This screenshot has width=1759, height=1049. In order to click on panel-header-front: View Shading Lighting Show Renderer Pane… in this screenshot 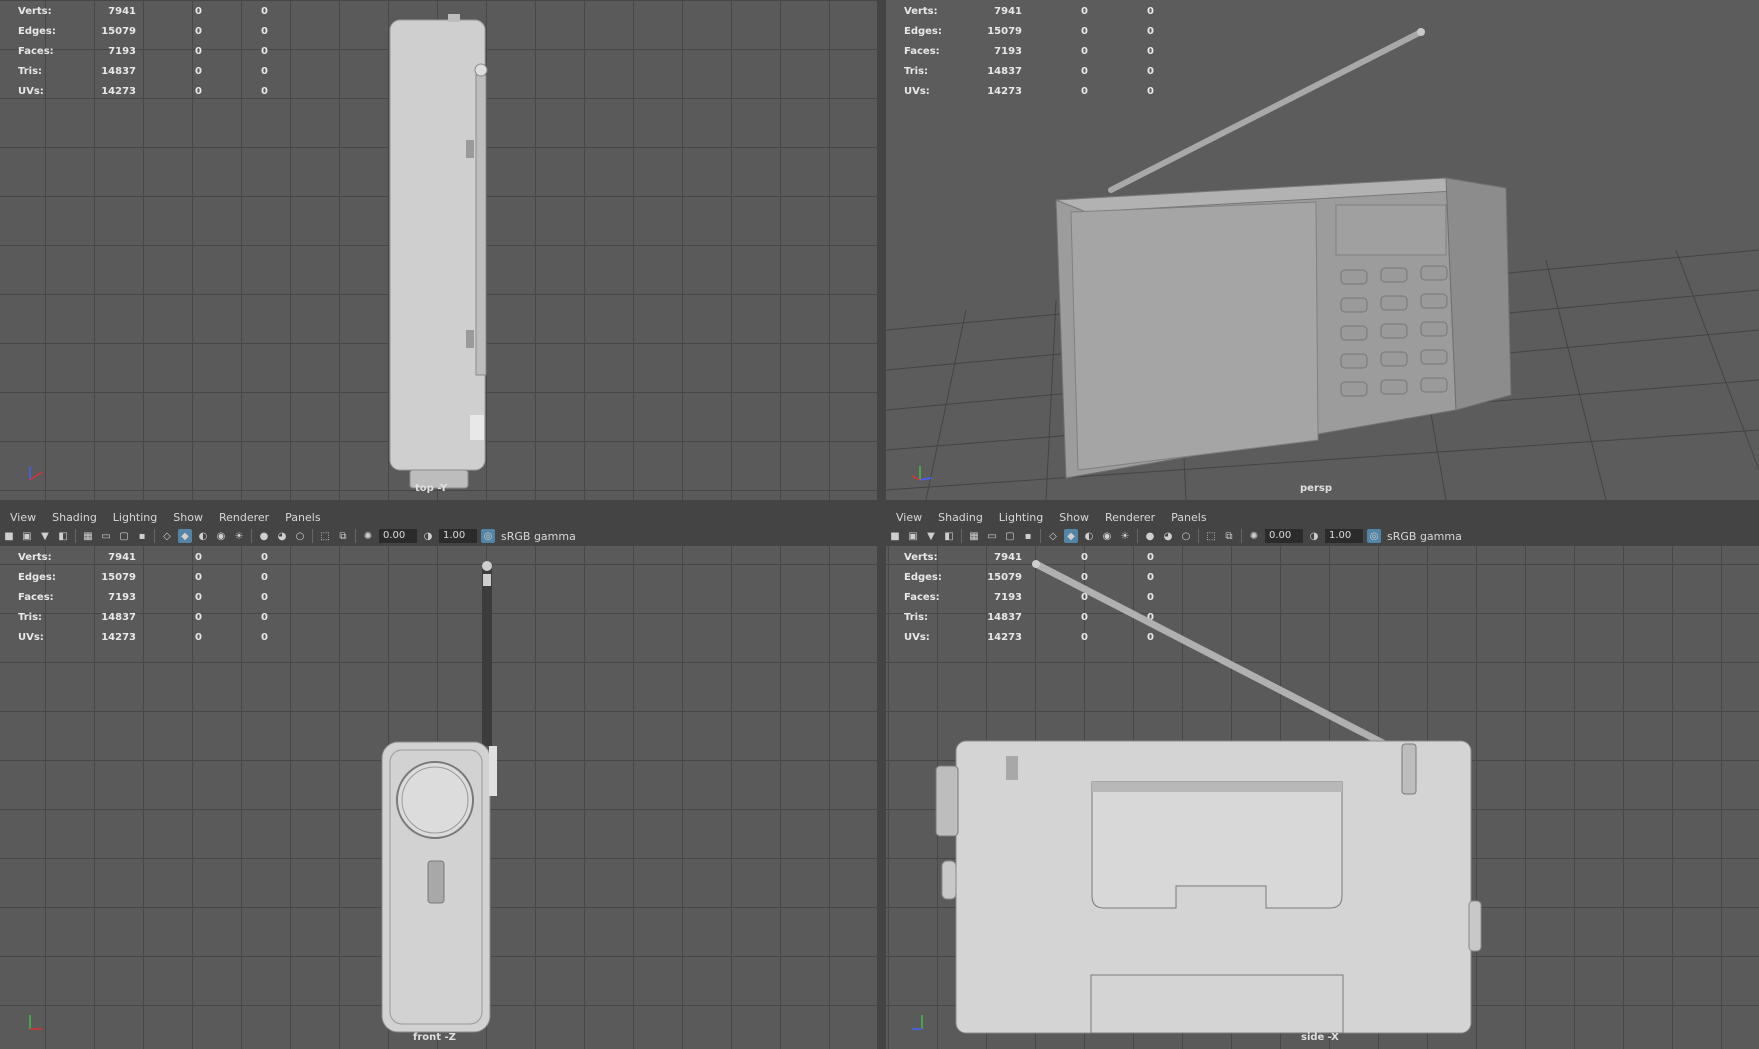, I will do `click(438, 517)`.